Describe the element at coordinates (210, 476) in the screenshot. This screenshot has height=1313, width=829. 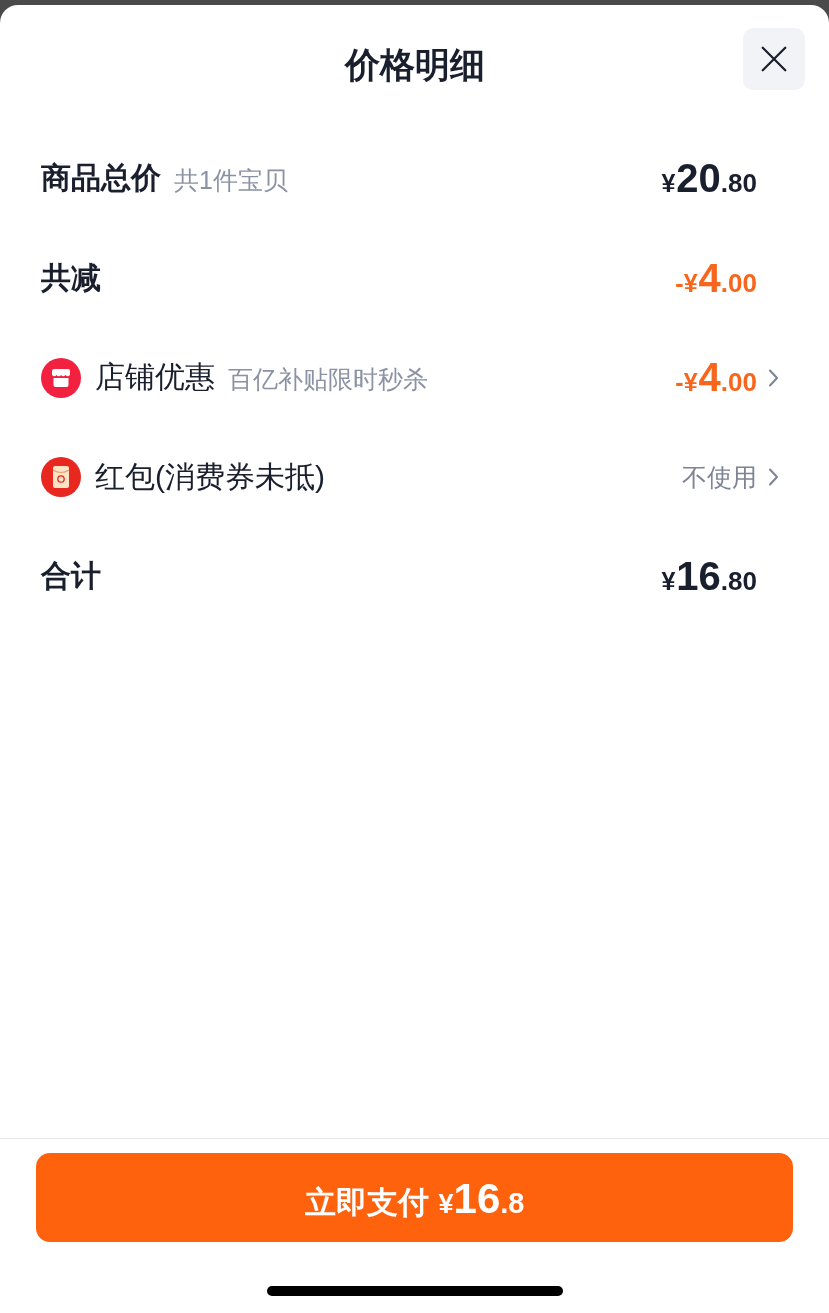
I see `row-label: 红包(消费券未抵)` at that location.